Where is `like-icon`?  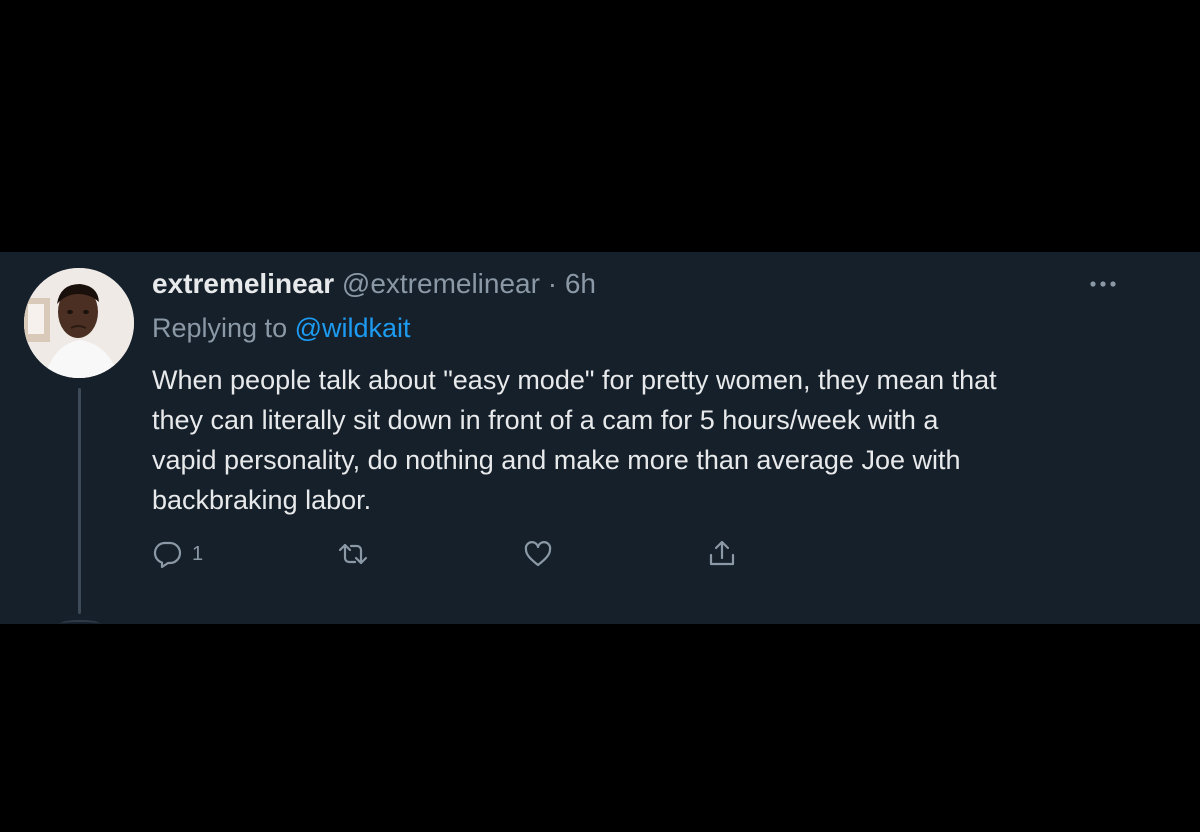 like-icon is located at coordinates (538, 554).